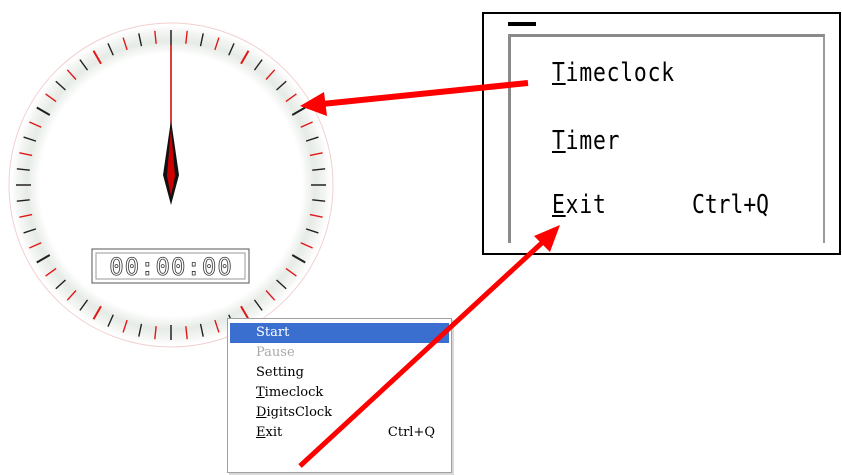  I want to click on zoom-item-label: Timeclock, so click(613, 73).